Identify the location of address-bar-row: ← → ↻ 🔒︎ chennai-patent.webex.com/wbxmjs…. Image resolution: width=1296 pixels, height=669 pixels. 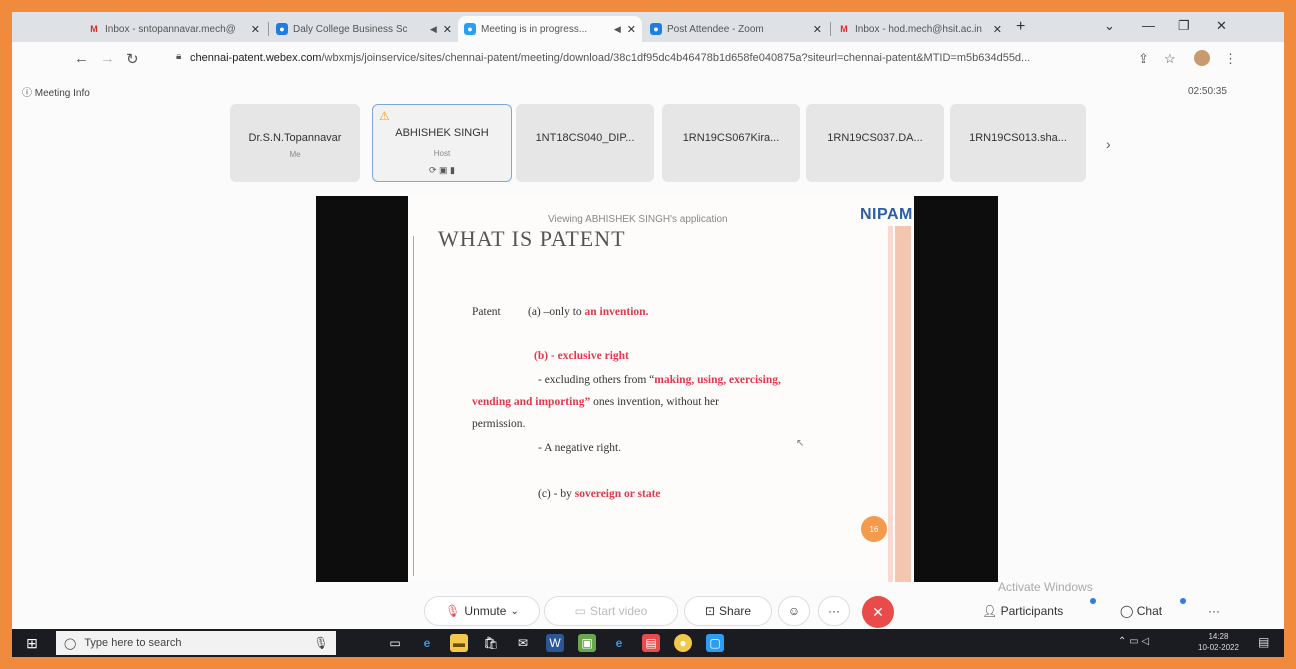
(648, 59).